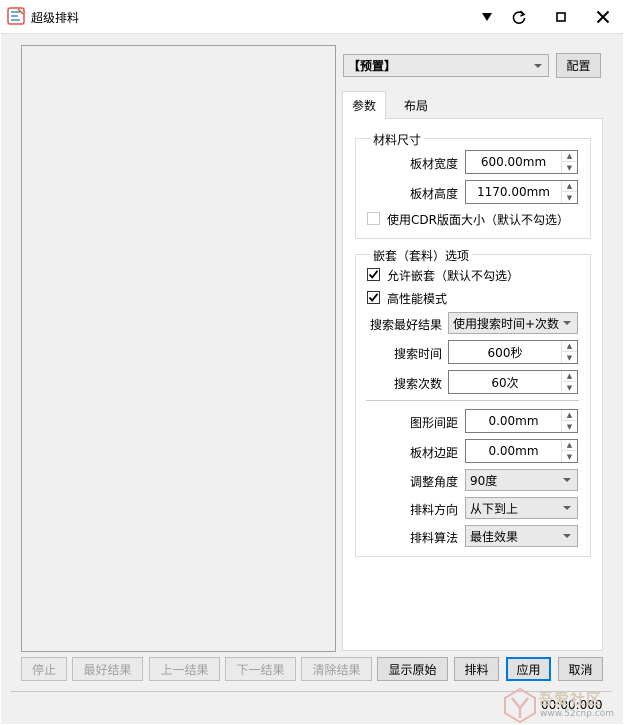 The width and height of the screenshot is (624, 725). I want to click on angle-value: 90度, so click(484, 480).